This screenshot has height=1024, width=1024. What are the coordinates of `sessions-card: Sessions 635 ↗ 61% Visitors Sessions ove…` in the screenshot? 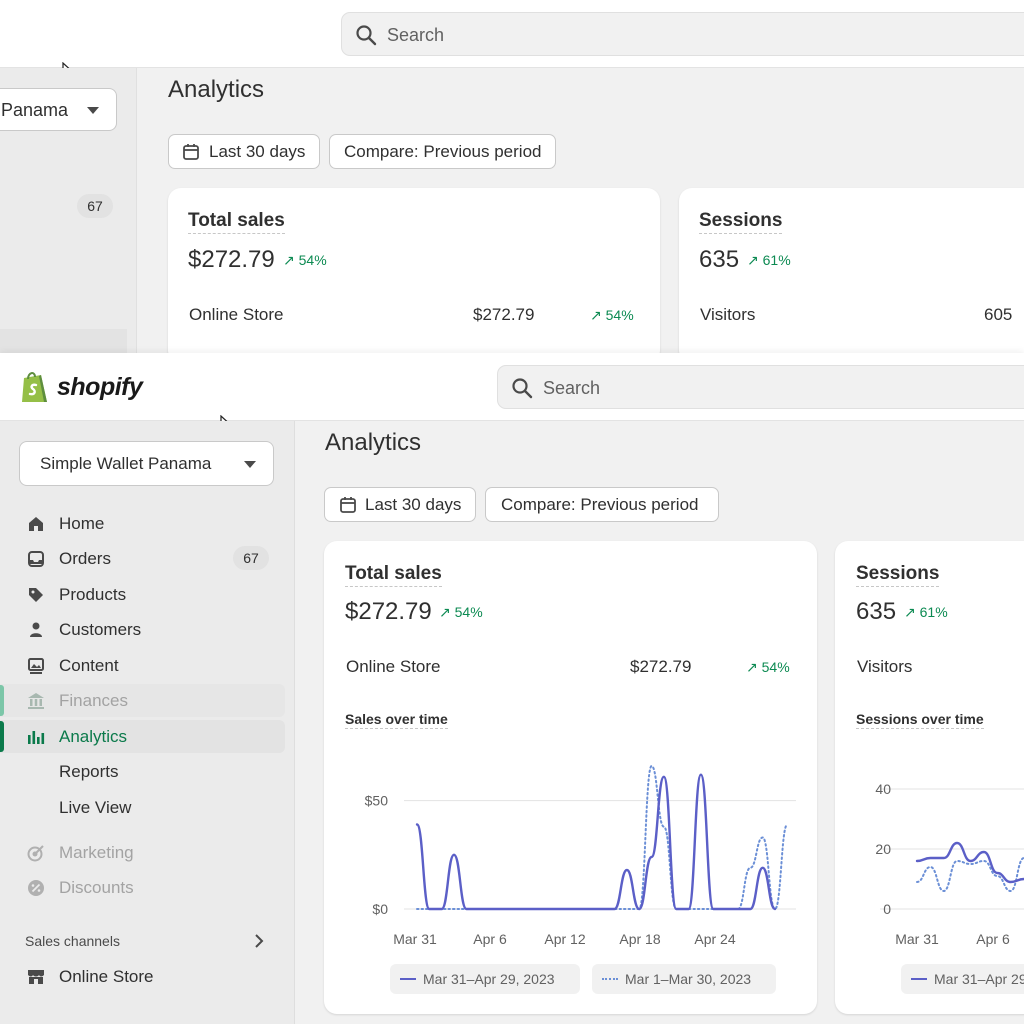 It's located at (929, 777).